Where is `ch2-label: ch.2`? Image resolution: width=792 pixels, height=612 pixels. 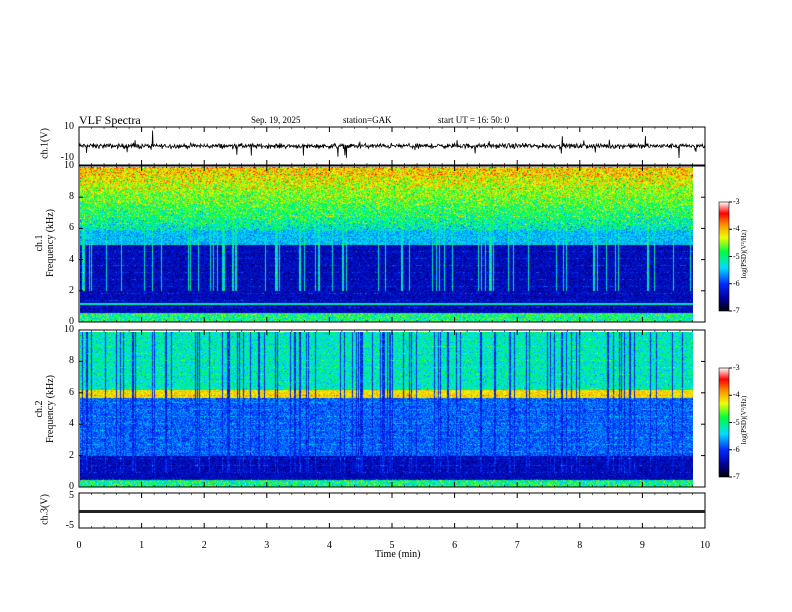 ch2-label: ch.2 is located at coordinates (39, 409).